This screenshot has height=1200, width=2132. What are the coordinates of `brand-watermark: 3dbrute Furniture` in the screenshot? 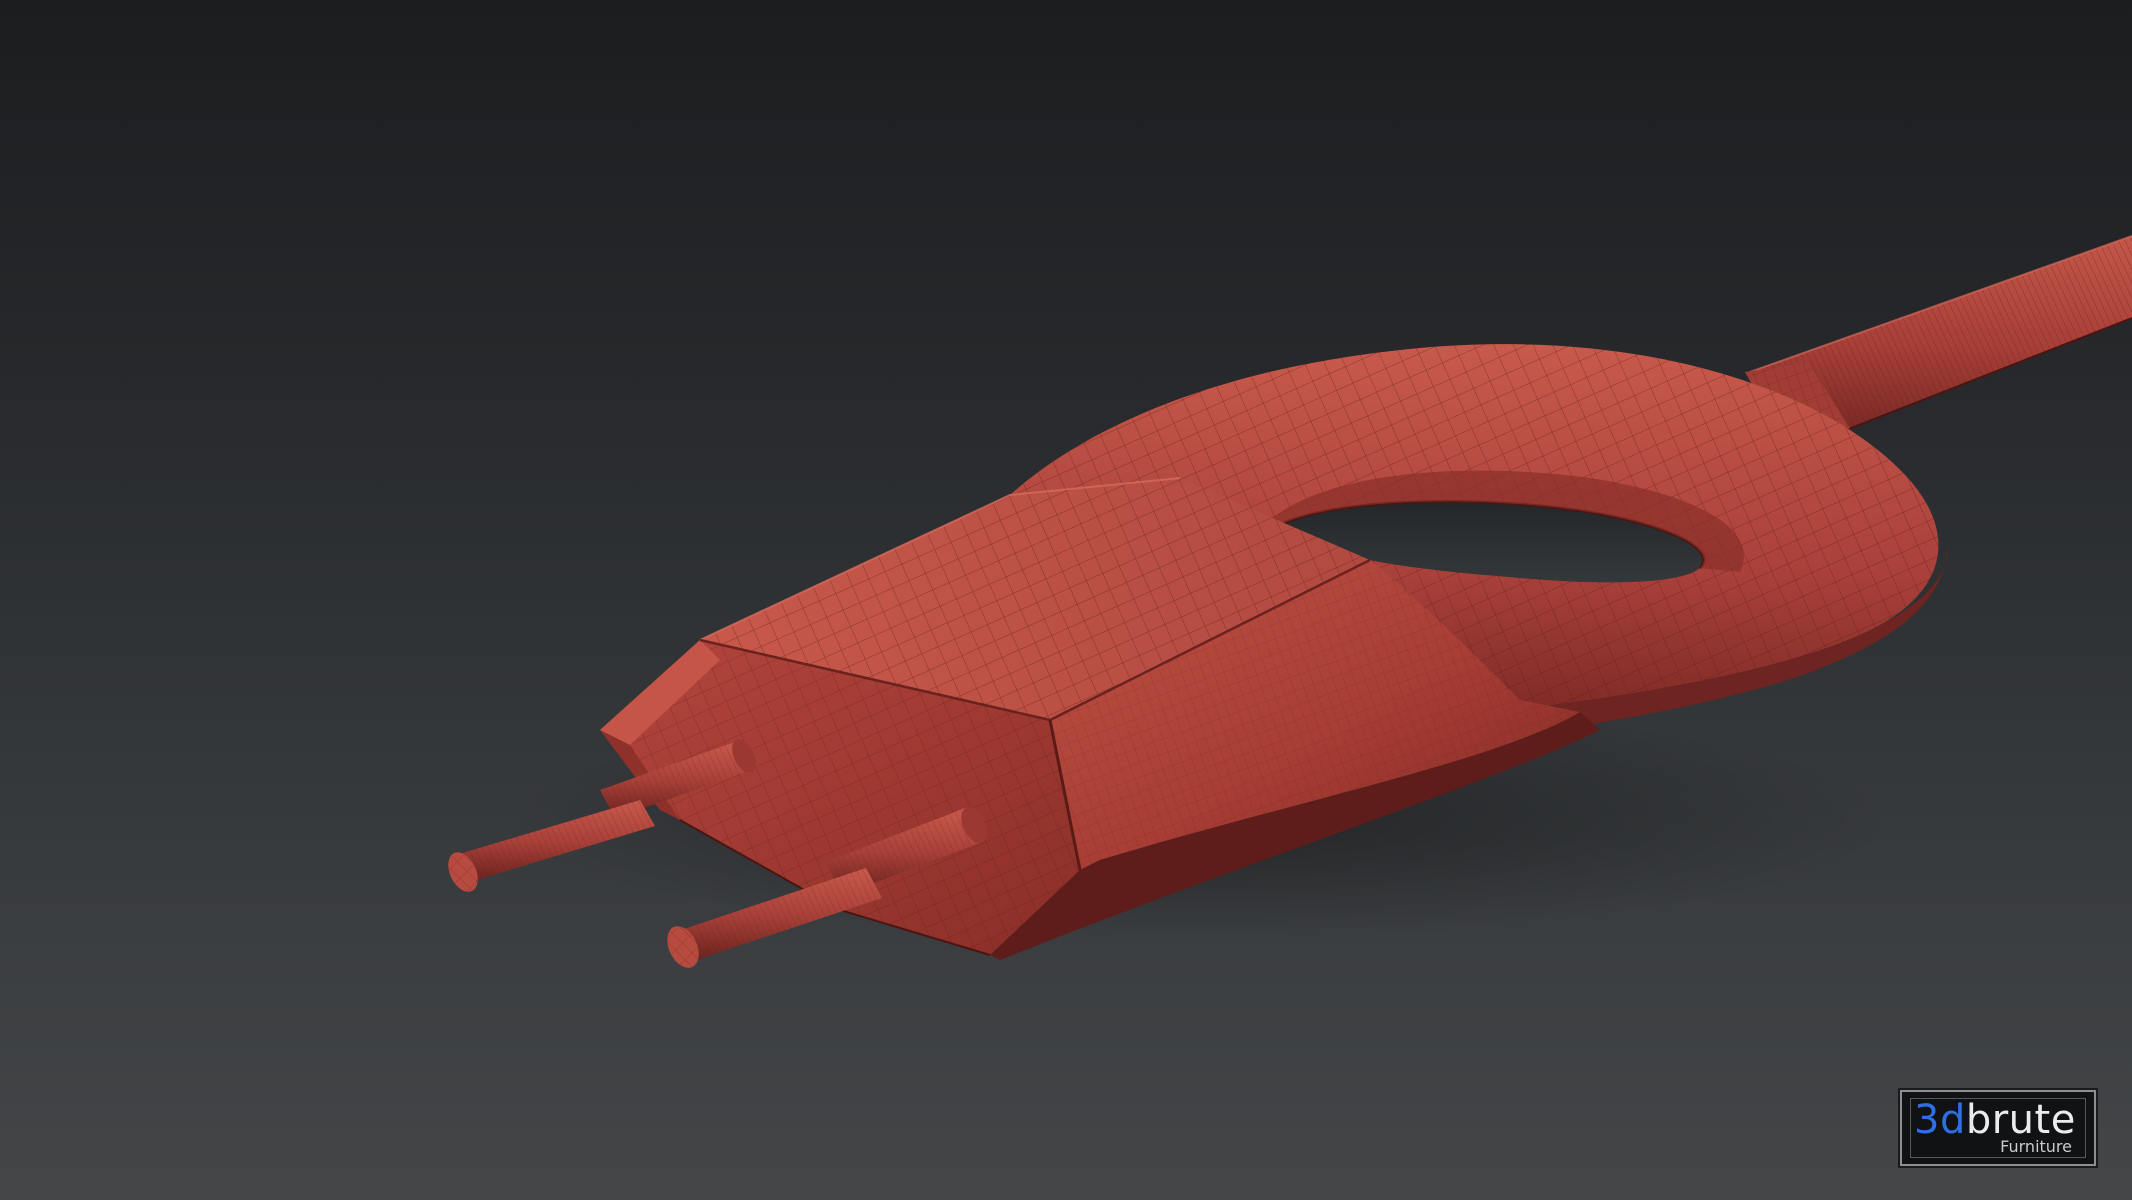 It's located at (1998, 1128).